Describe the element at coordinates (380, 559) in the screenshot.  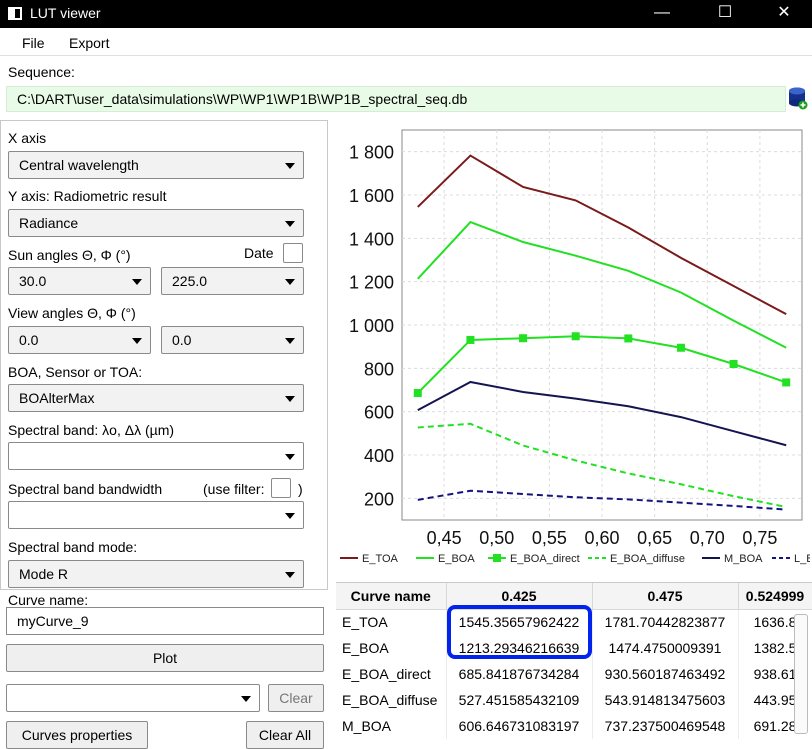
I see `legend-label: E_TOA` at that location.